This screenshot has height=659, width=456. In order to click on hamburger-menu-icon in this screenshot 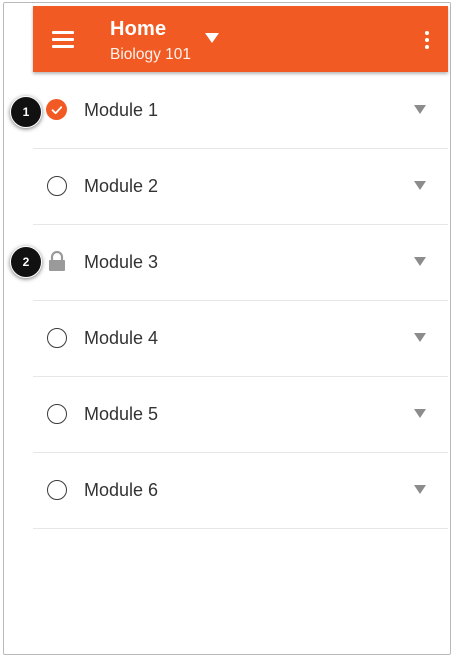, I will do `click(63, 38)`.